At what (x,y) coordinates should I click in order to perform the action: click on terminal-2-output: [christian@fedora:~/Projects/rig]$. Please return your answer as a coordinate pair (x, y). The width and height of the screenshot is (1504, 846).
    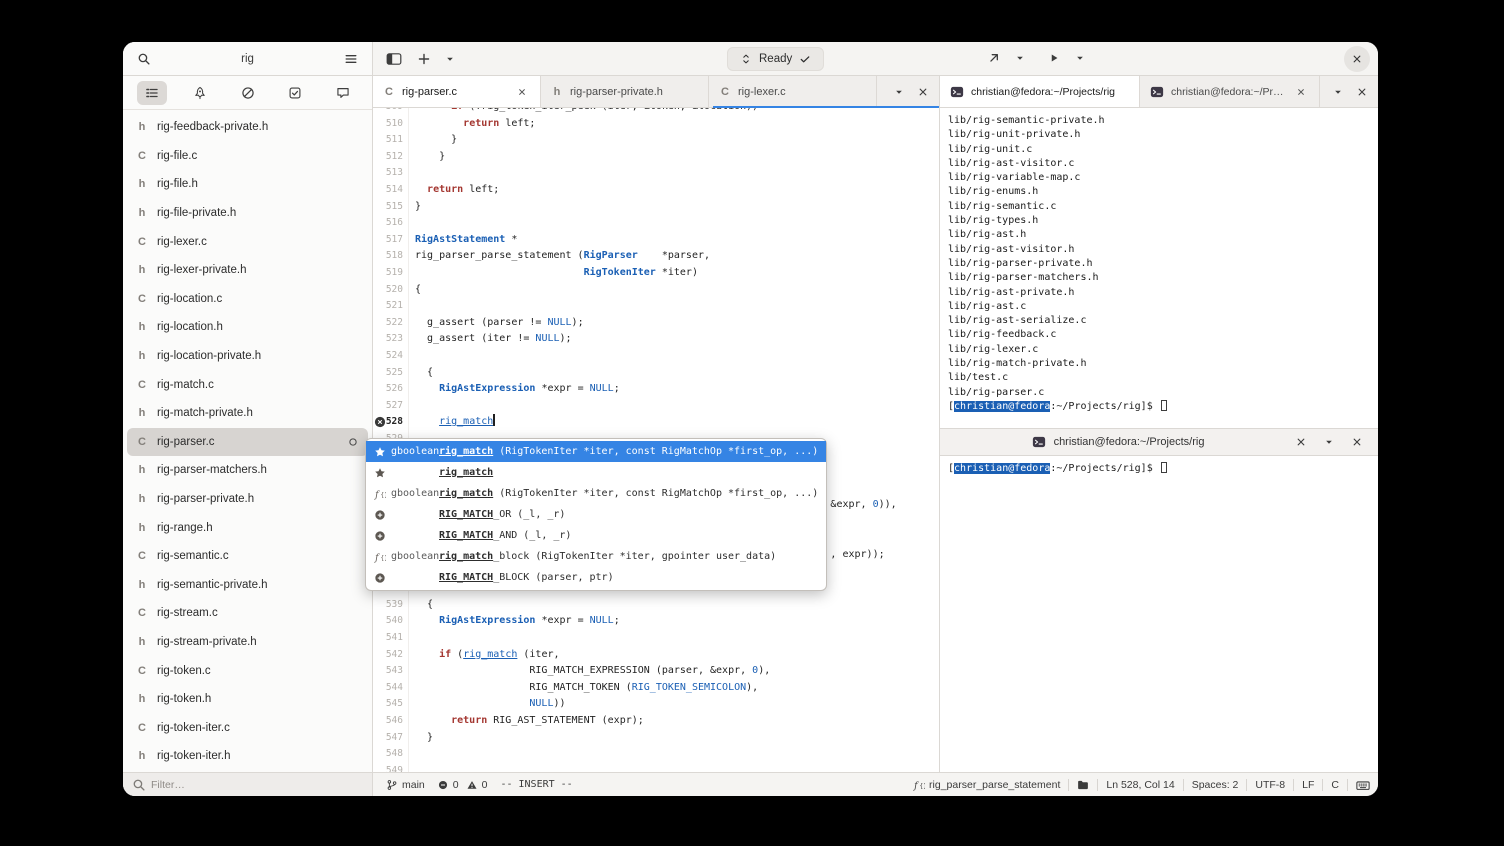
    Looking at the image, I should click on (1159, 469).